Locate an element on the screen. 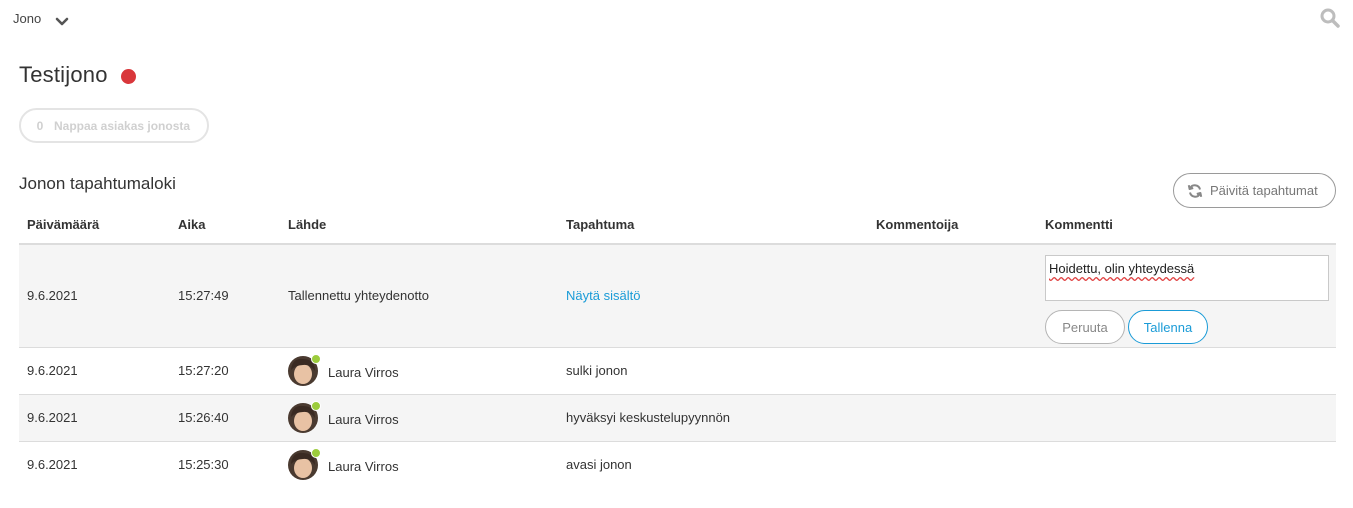 The height and width of the screenshot is (508, 1353). row-event: hyväksyi keskustelupyynnön is located at coordinates (713, 418).